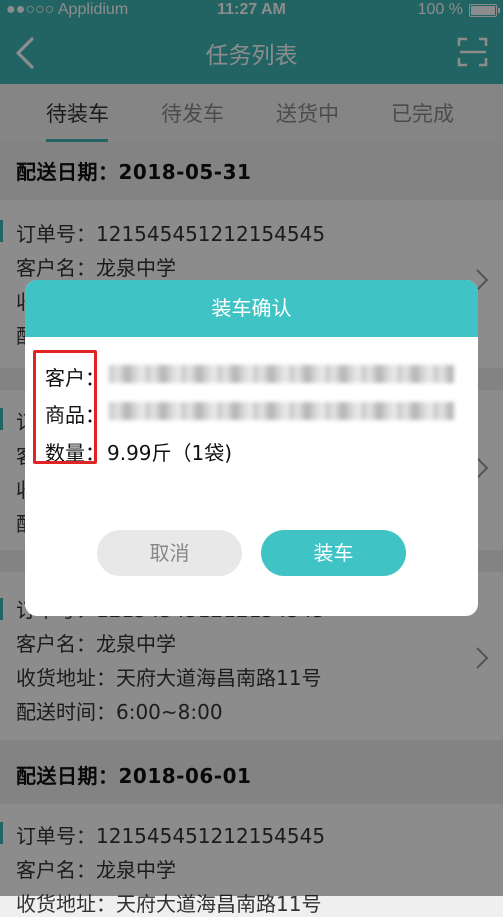 The height and width of the screenshot is (917, 503). I want to click on dialog-title: 装车确认, so click(251, 308).